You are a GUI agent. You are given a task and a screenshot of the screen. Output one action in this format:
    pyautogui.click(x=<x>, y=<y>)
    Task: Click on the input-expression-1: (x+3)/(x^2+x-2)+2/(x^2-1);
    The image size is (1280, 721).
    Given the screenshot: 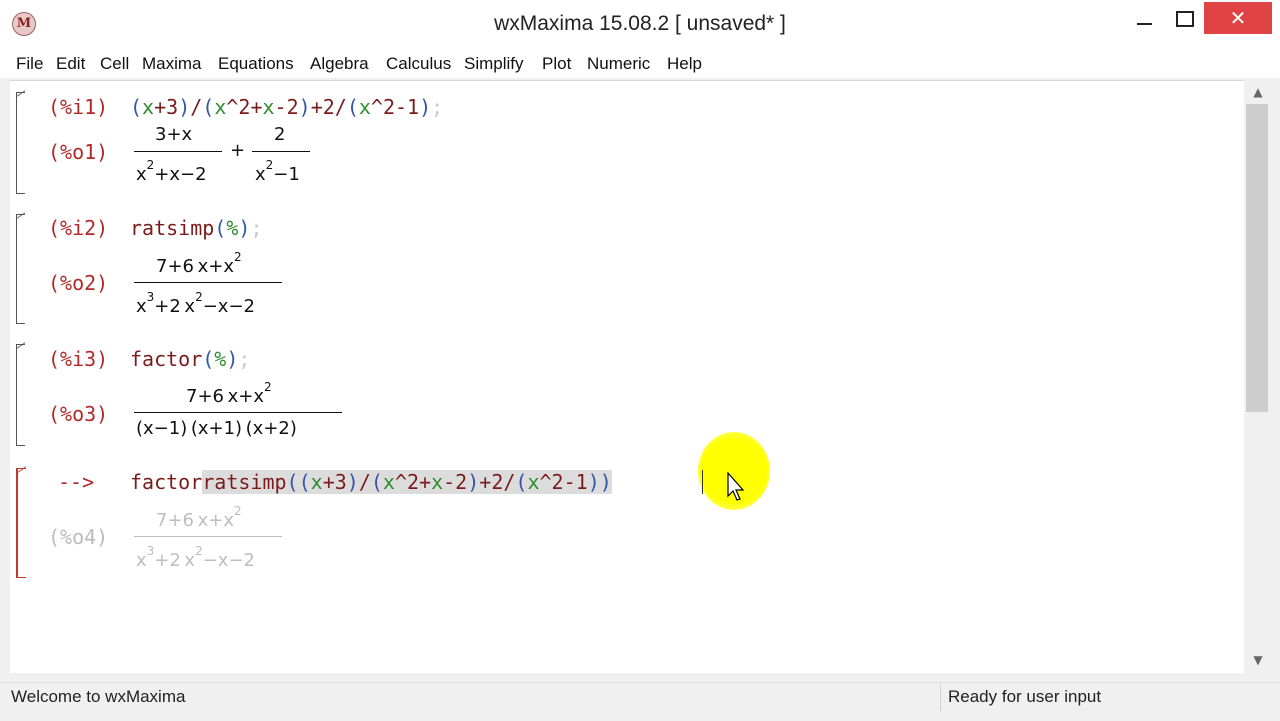 What is the action you would take?
    pyautogui.click(x=286, y=107)
    